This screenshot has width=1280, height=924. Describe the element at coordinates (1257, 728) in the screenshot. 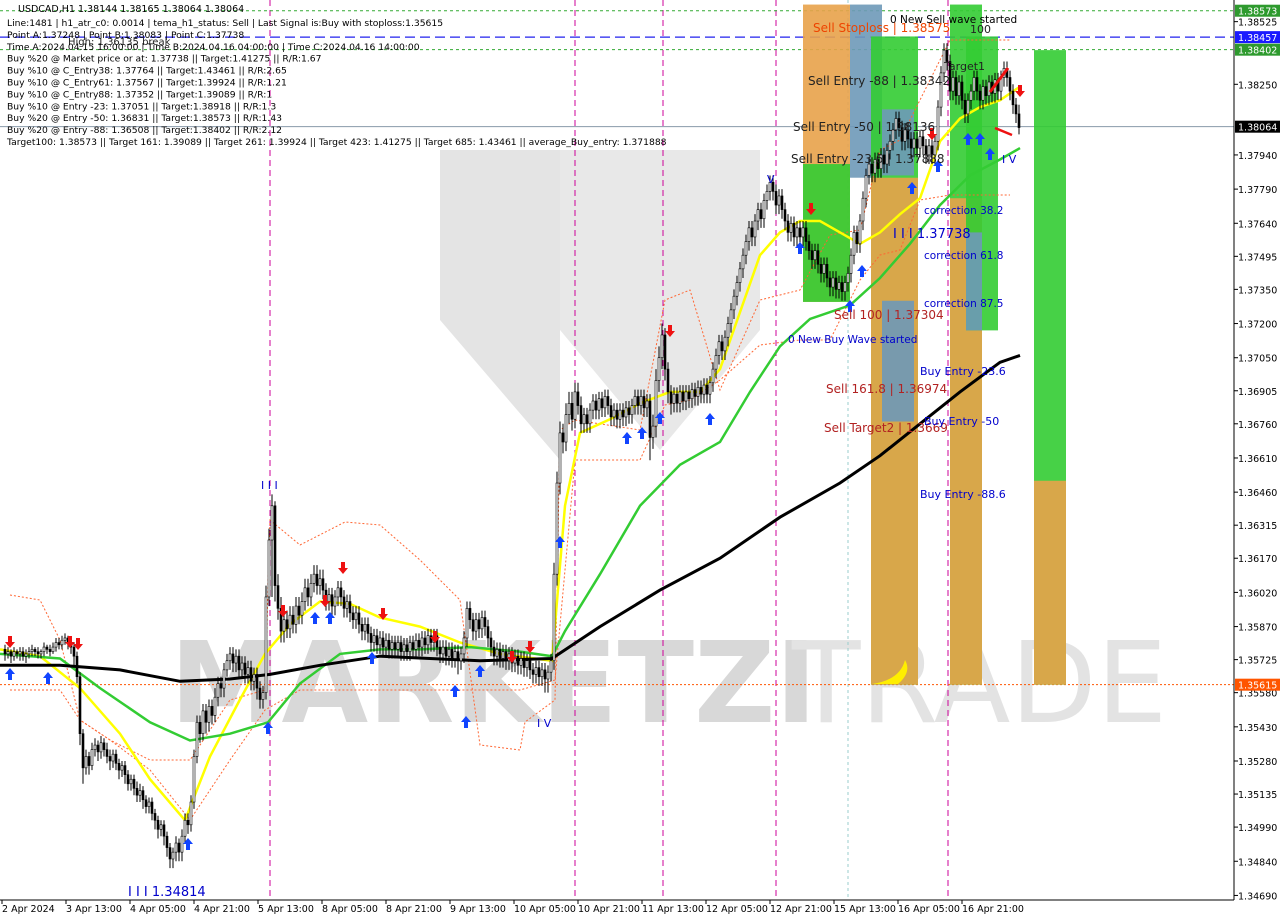

I see `price-tick-label: 1.35430` at that location.